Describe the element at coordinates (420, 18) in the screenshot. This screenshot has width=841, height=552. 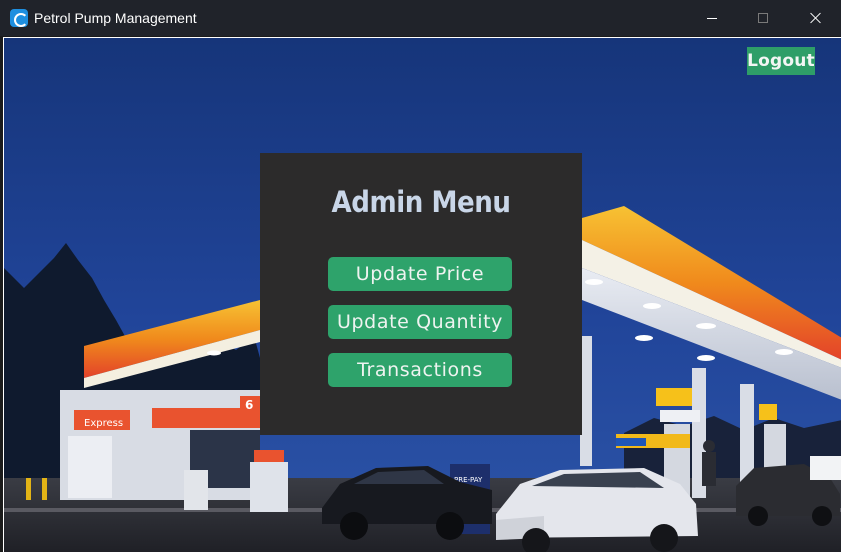
I see `window-titlebar: Petrol Pump Management` at that location.